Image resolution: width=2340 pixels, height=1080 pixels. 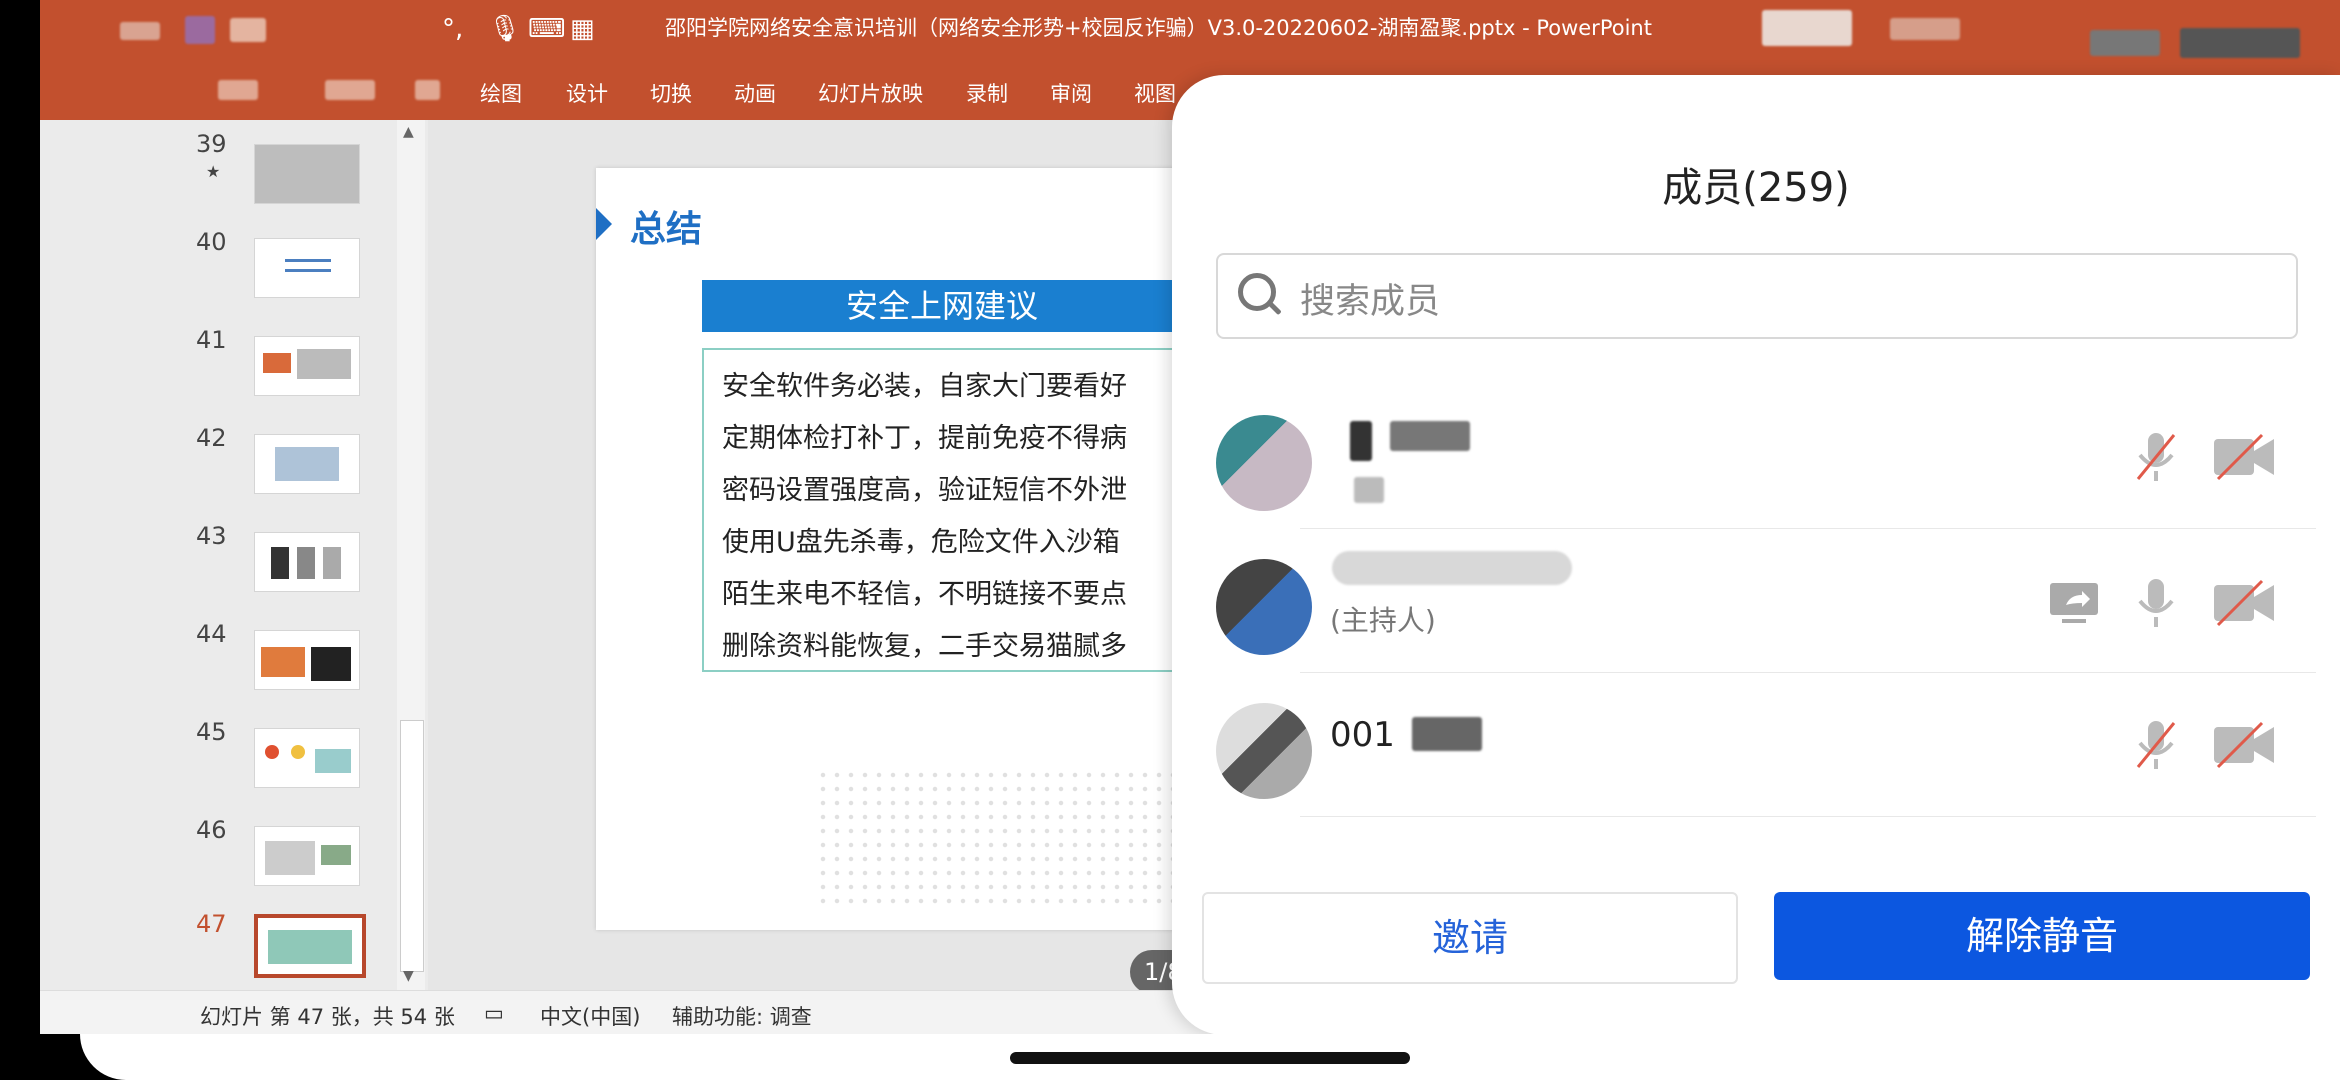 I want to click on members-title: 成员(259), so click(x=1756, y=188).